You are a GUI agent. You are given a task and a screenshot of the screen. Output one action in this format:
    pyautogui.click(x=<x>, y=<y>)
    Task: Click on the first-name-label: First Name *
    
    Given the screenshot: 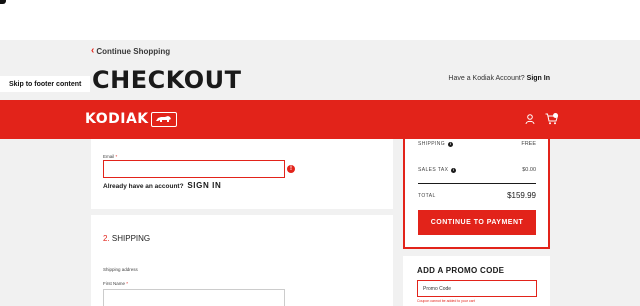 What is the action you would take?
    pyautogui.click(x=116, y=283)
    